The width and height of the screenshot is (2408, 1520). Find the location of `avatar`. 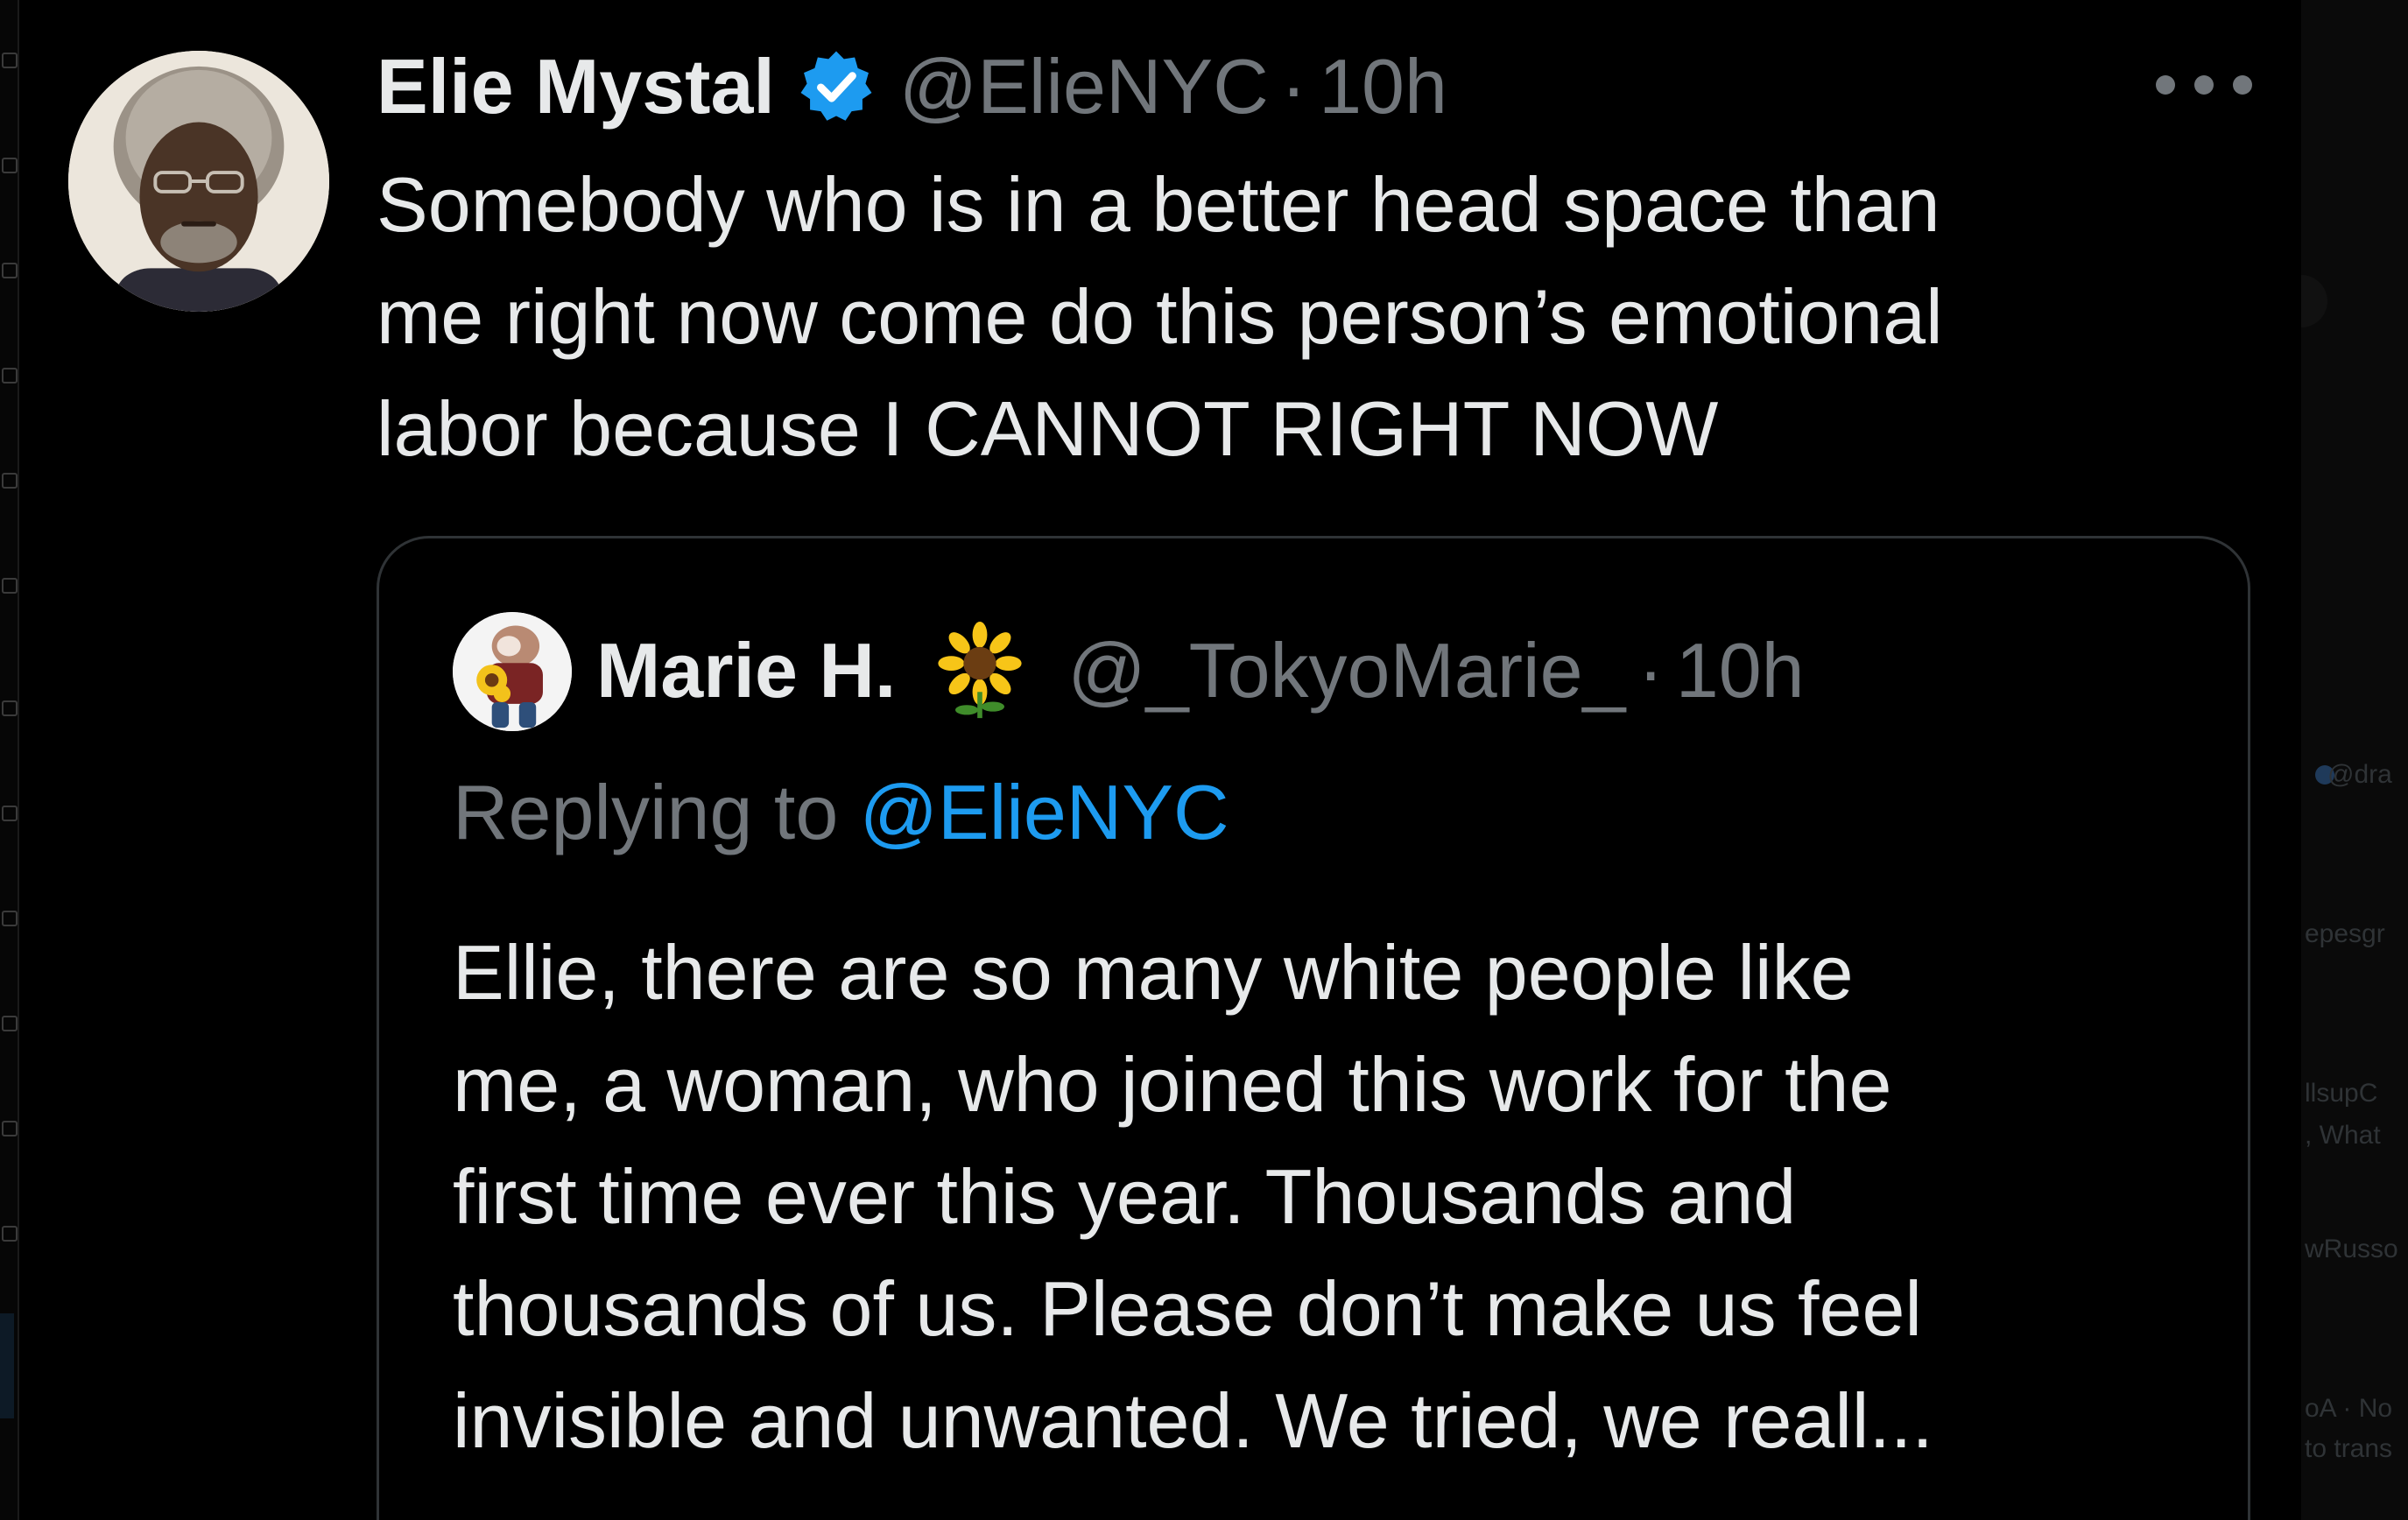

avatar is located at coordinates (198, 181).